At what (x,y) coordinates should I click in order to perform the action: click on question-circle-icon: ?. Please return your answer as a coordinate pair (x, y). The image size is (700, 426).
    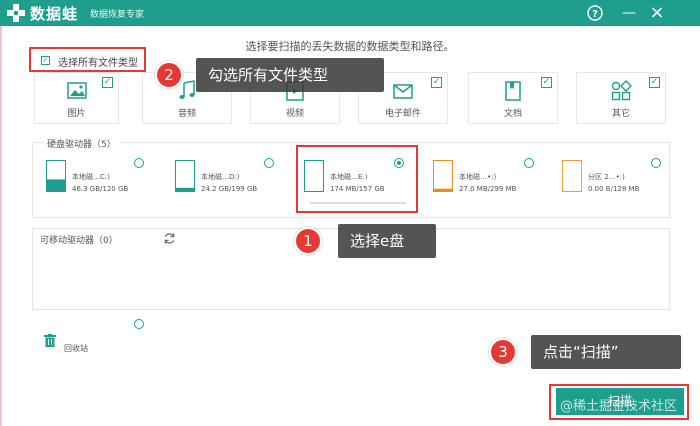
    Looking at the image, I should click on (595, 13).